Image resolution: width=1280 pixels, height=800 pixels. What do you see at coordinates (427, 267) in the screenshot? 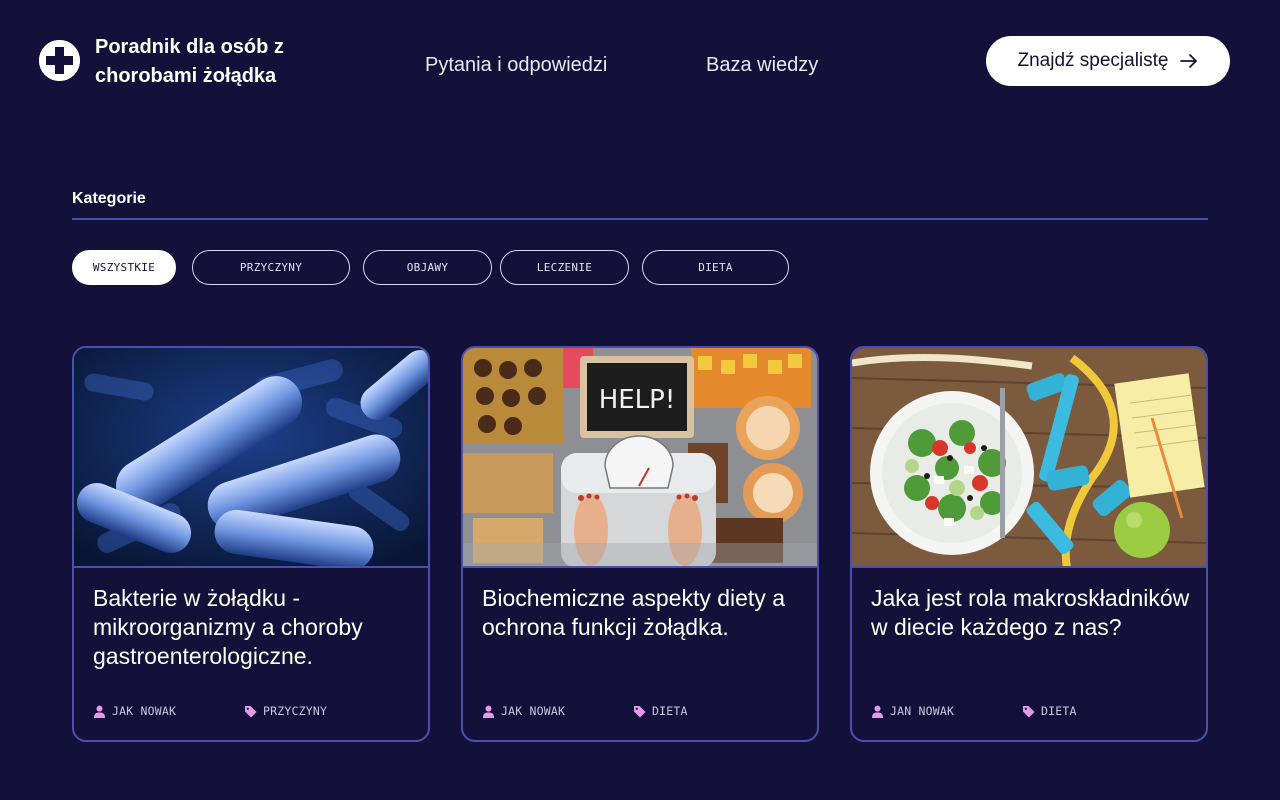
I see `category-chip-symptoms: OBJAWY` at bounding box center [427, 267].